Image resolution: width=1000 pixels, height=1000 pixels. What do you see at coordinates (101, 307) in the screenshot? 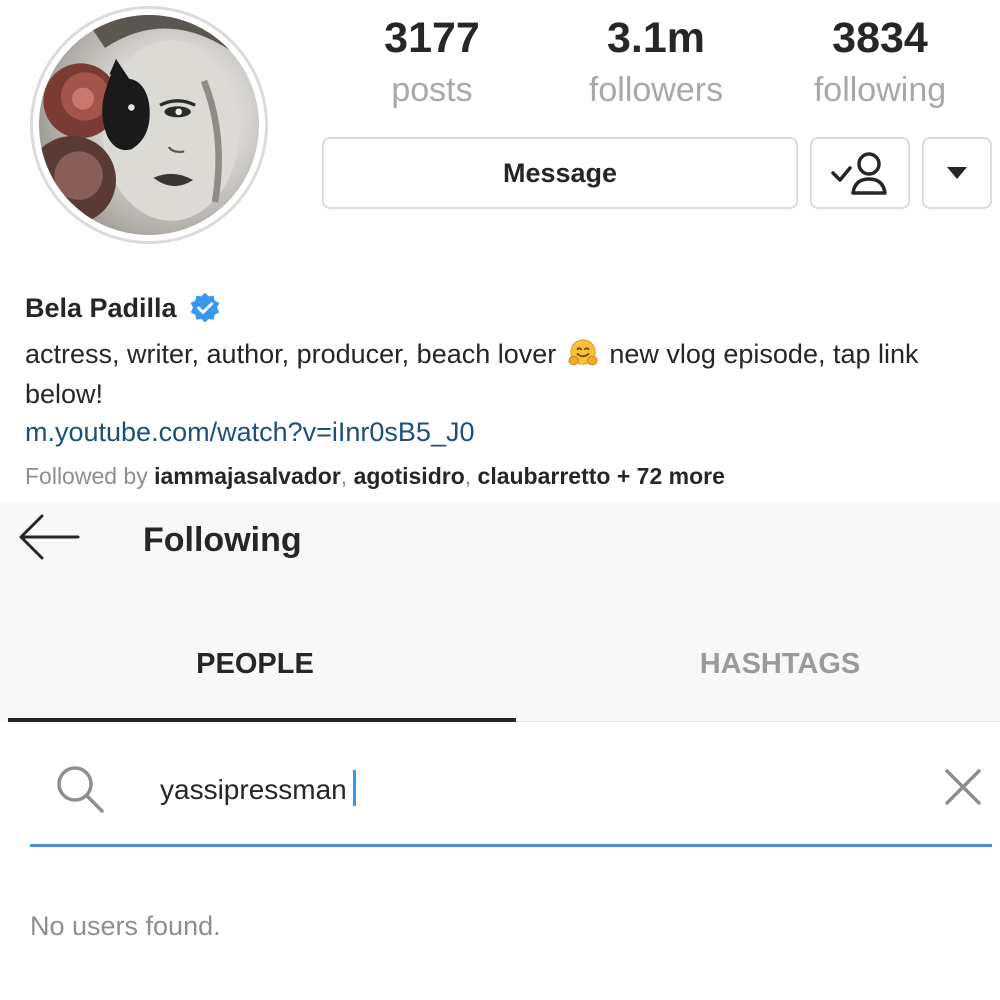
I see `profile-name: Bela Padilla` at bounding box center [101, 307].